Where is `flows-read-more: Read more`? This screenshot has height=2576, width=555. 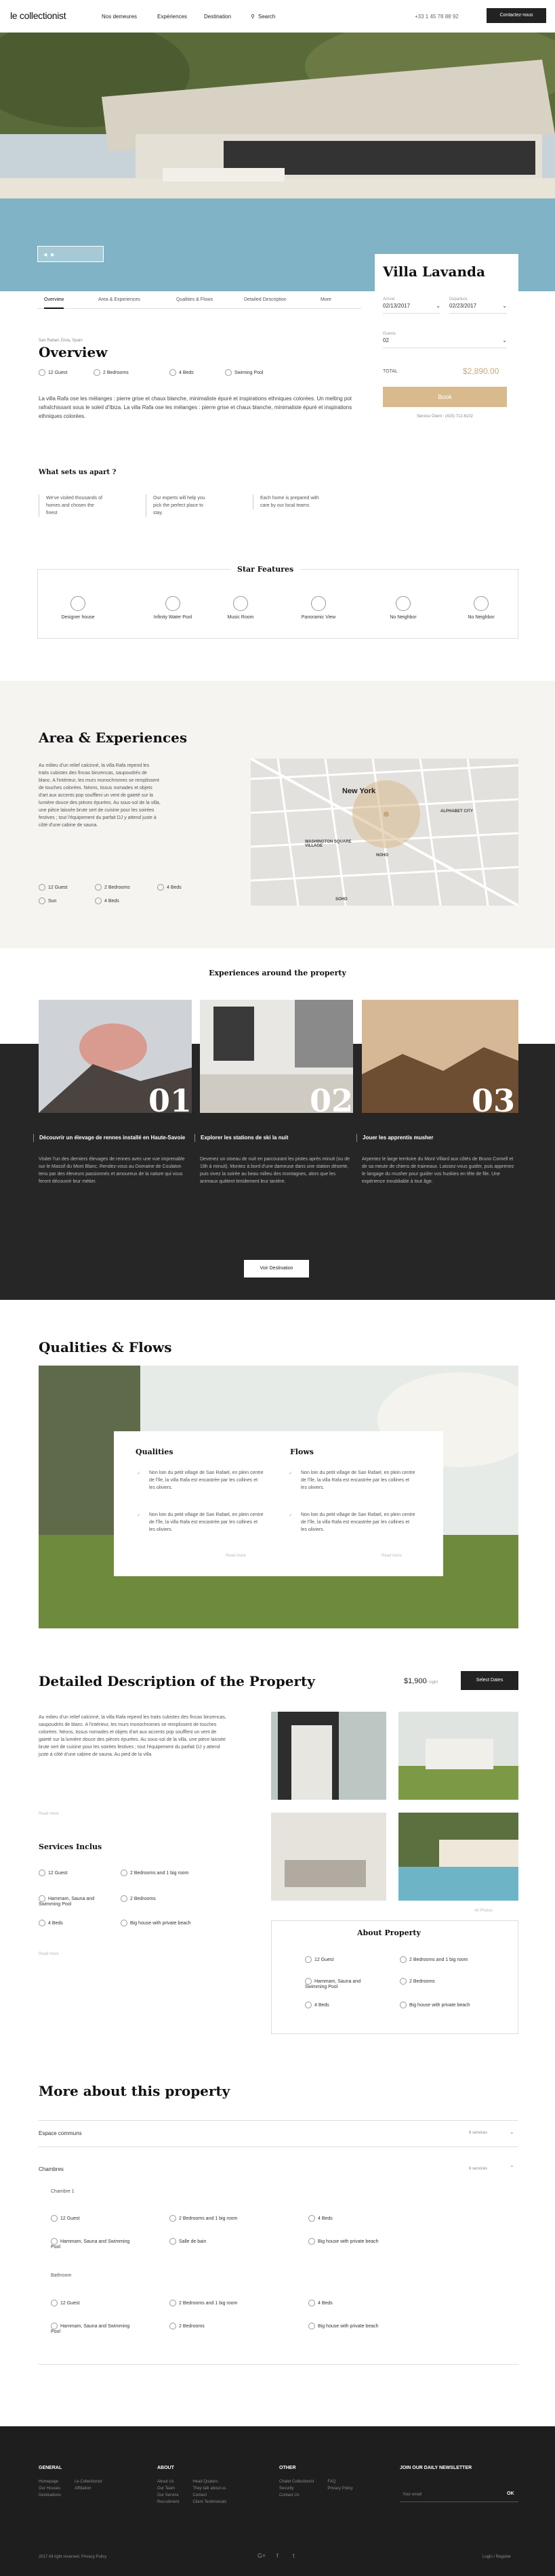 flows-read-more: Read more is located at coordinates (392, 1556).